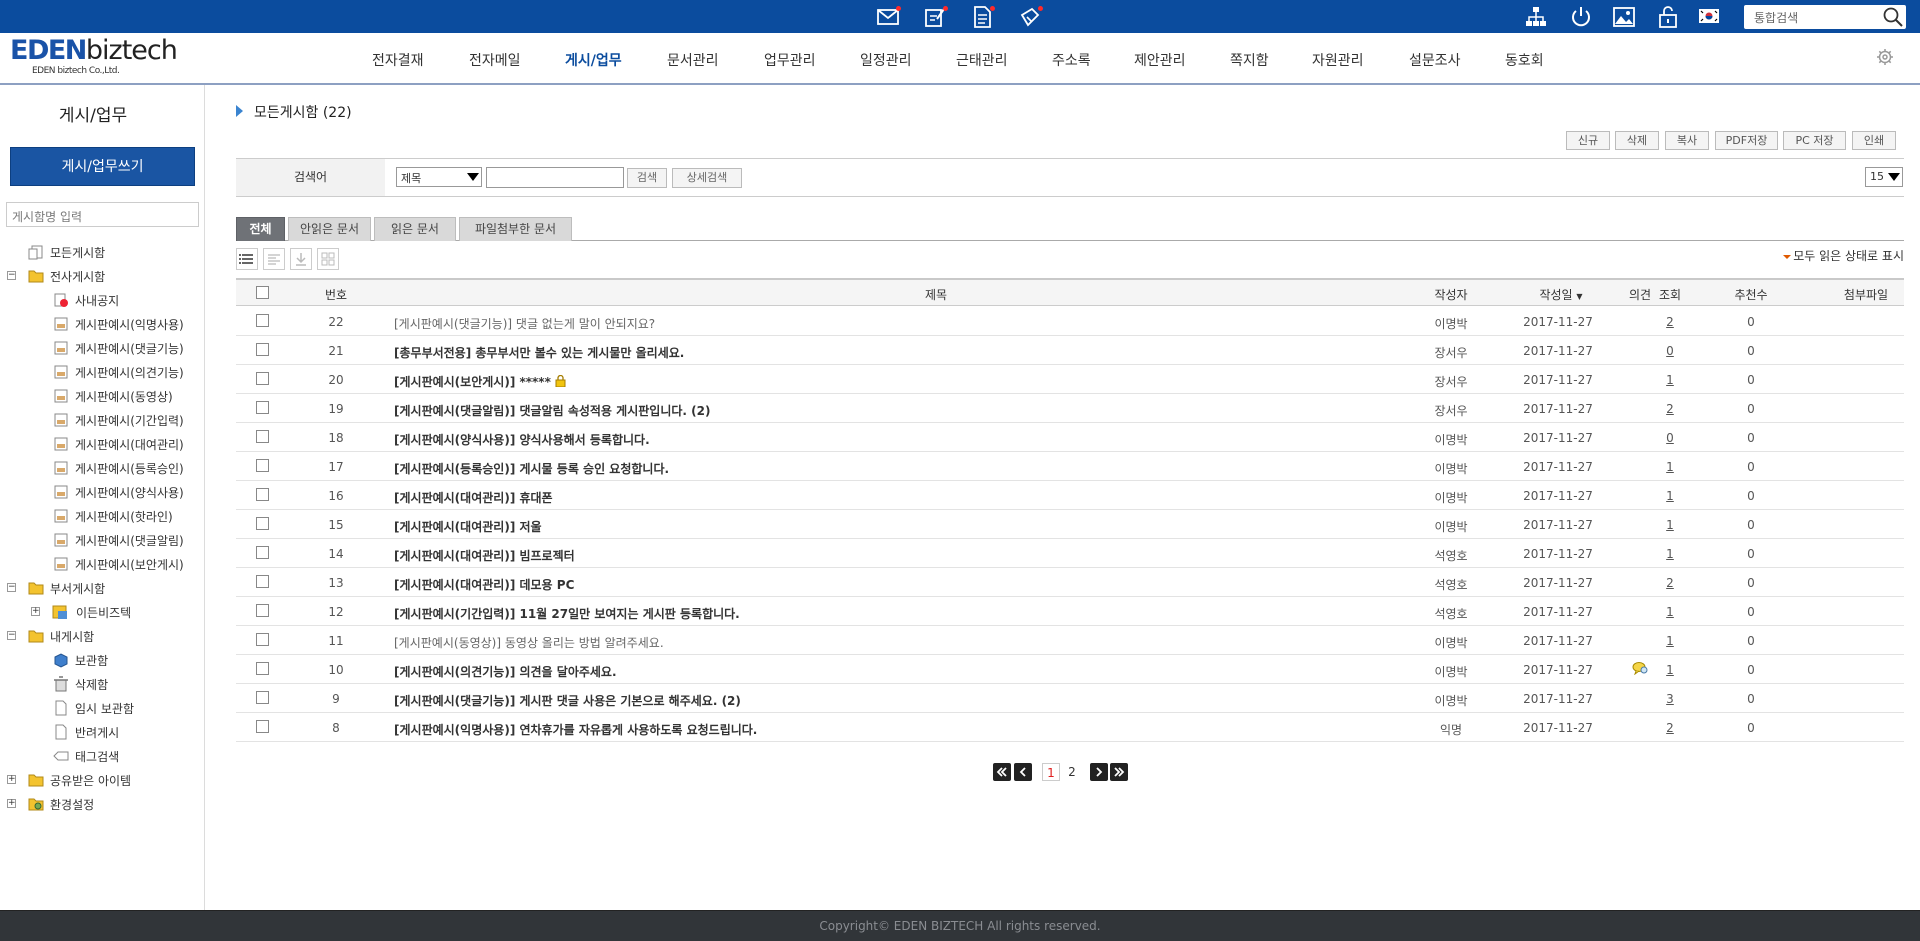  Describe the element at coordinates (1637, 140) in the screenshot. I see `delete-button: 삭제` at that location.